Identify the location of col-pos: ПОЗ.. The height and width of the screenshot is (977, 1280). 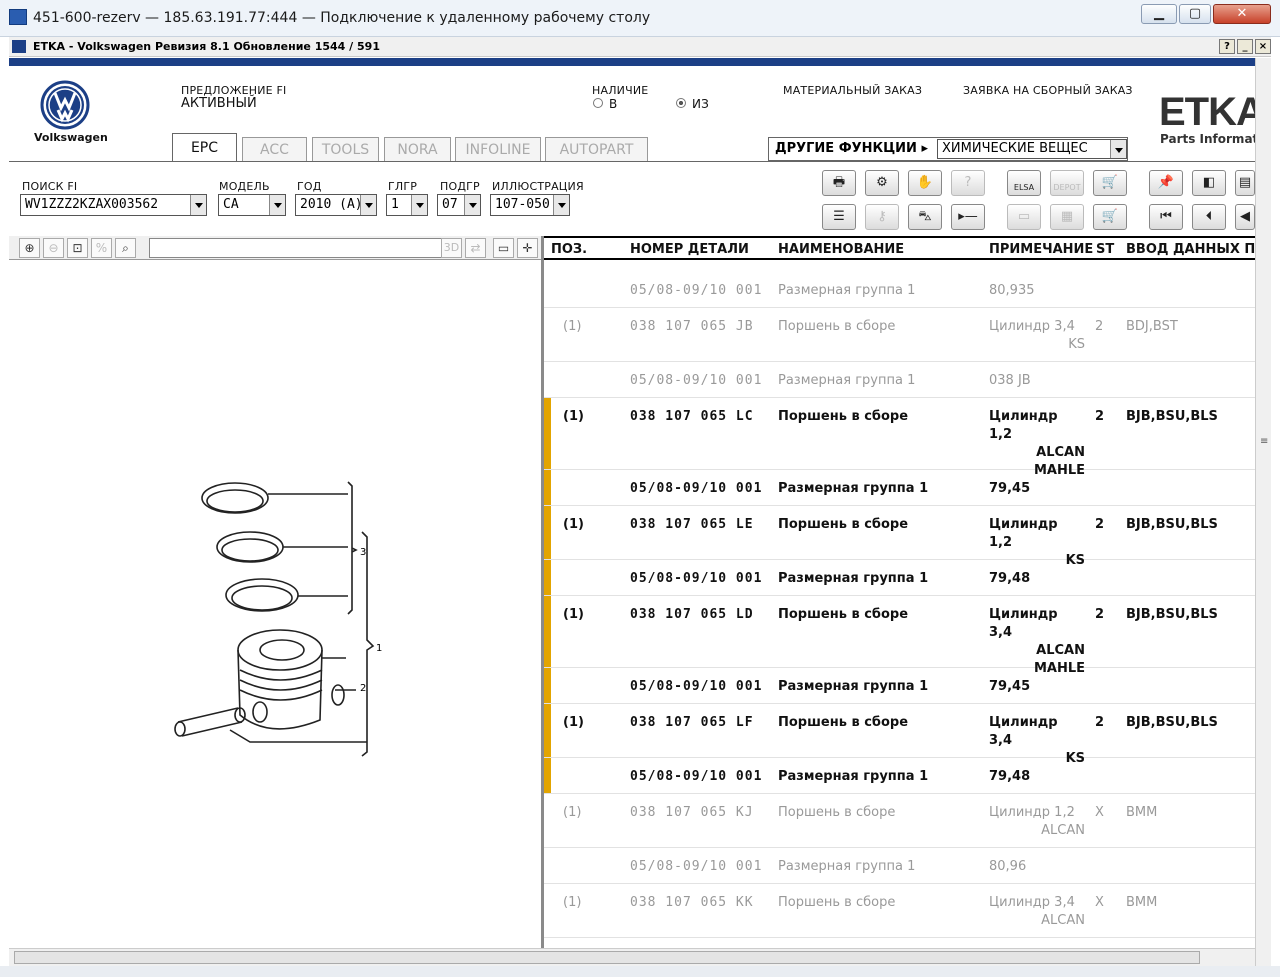
(569, 249).